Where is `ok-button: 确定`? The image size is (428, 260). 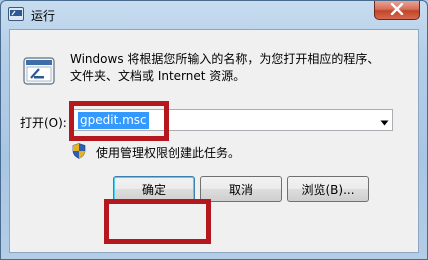
ok-button: 确定 is located at coordinates (154, 189).